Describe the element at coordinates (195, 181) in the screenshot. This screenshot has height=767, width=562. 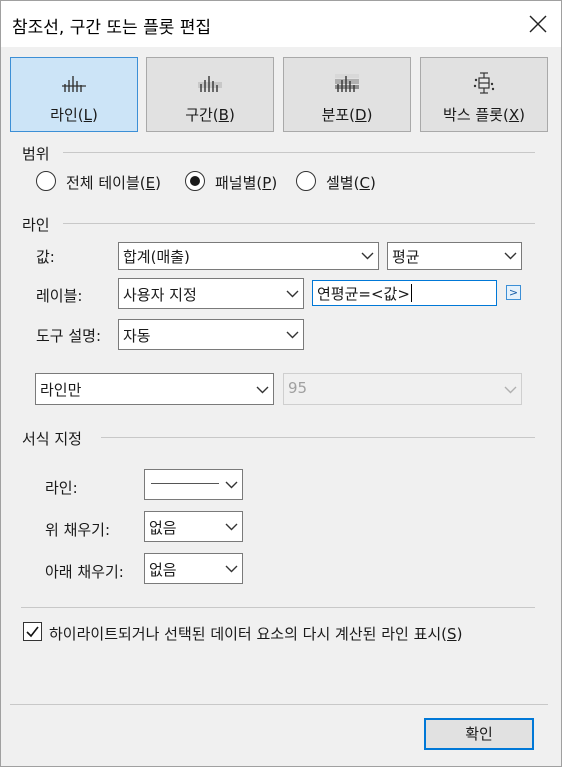
I see `scope-per-pane-radio` at that location.